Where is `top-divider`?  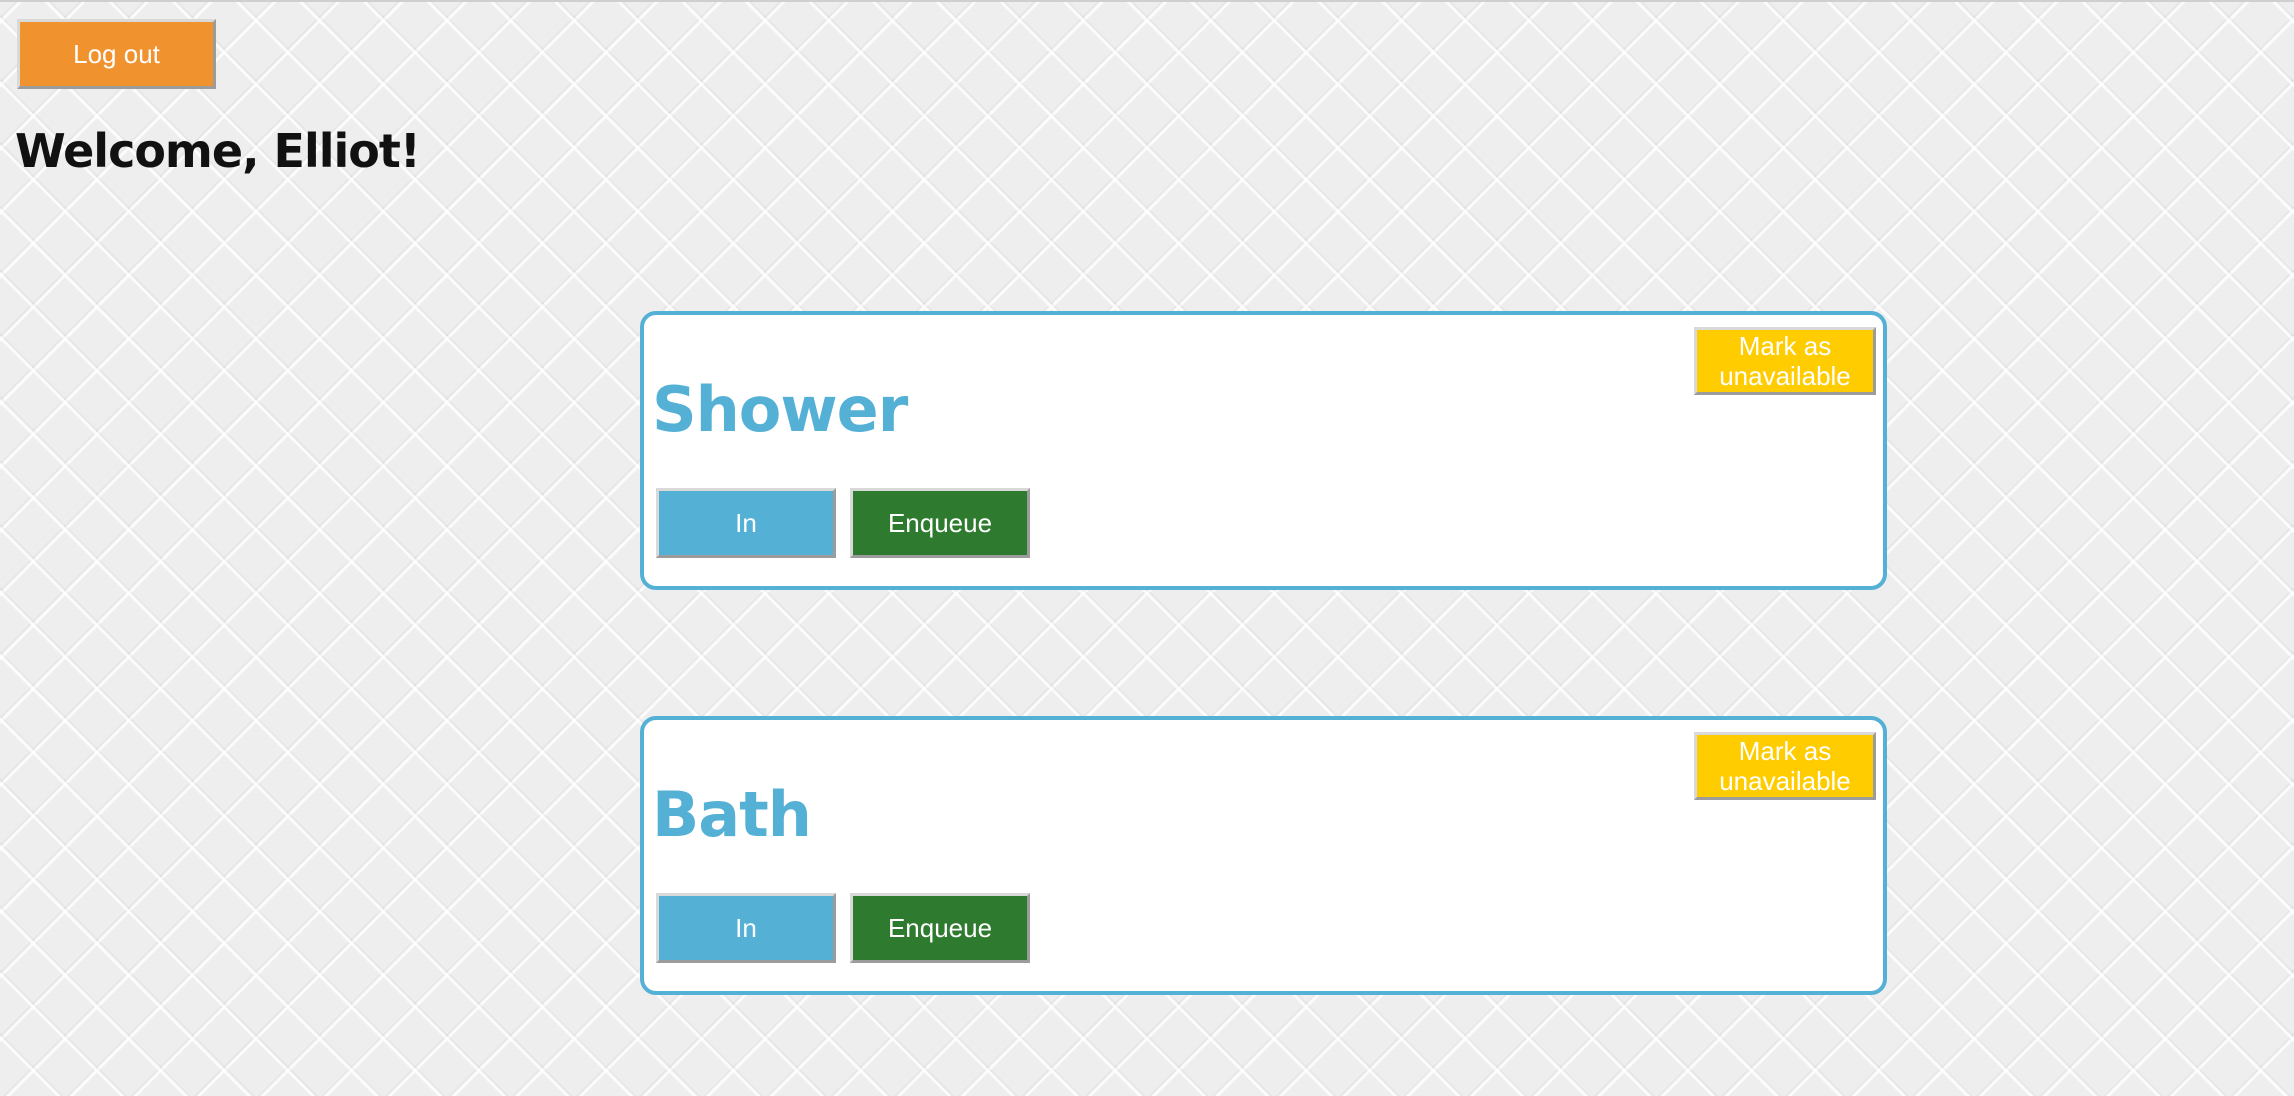 top-divider is located at coordinates (1147, 1).